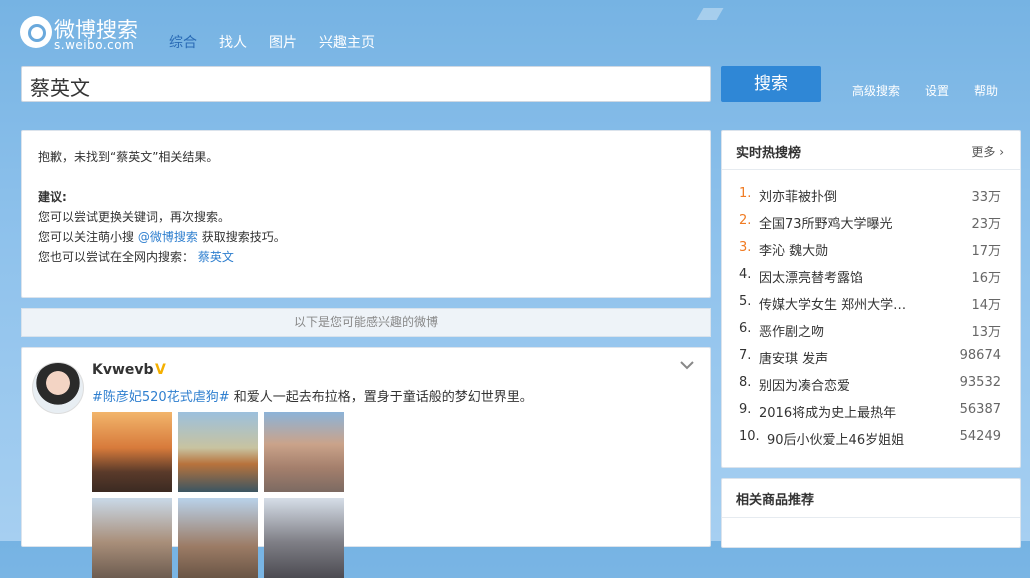 The image size is (1030, 578). I want to click on hot-count: 13万, so click(986, 332).